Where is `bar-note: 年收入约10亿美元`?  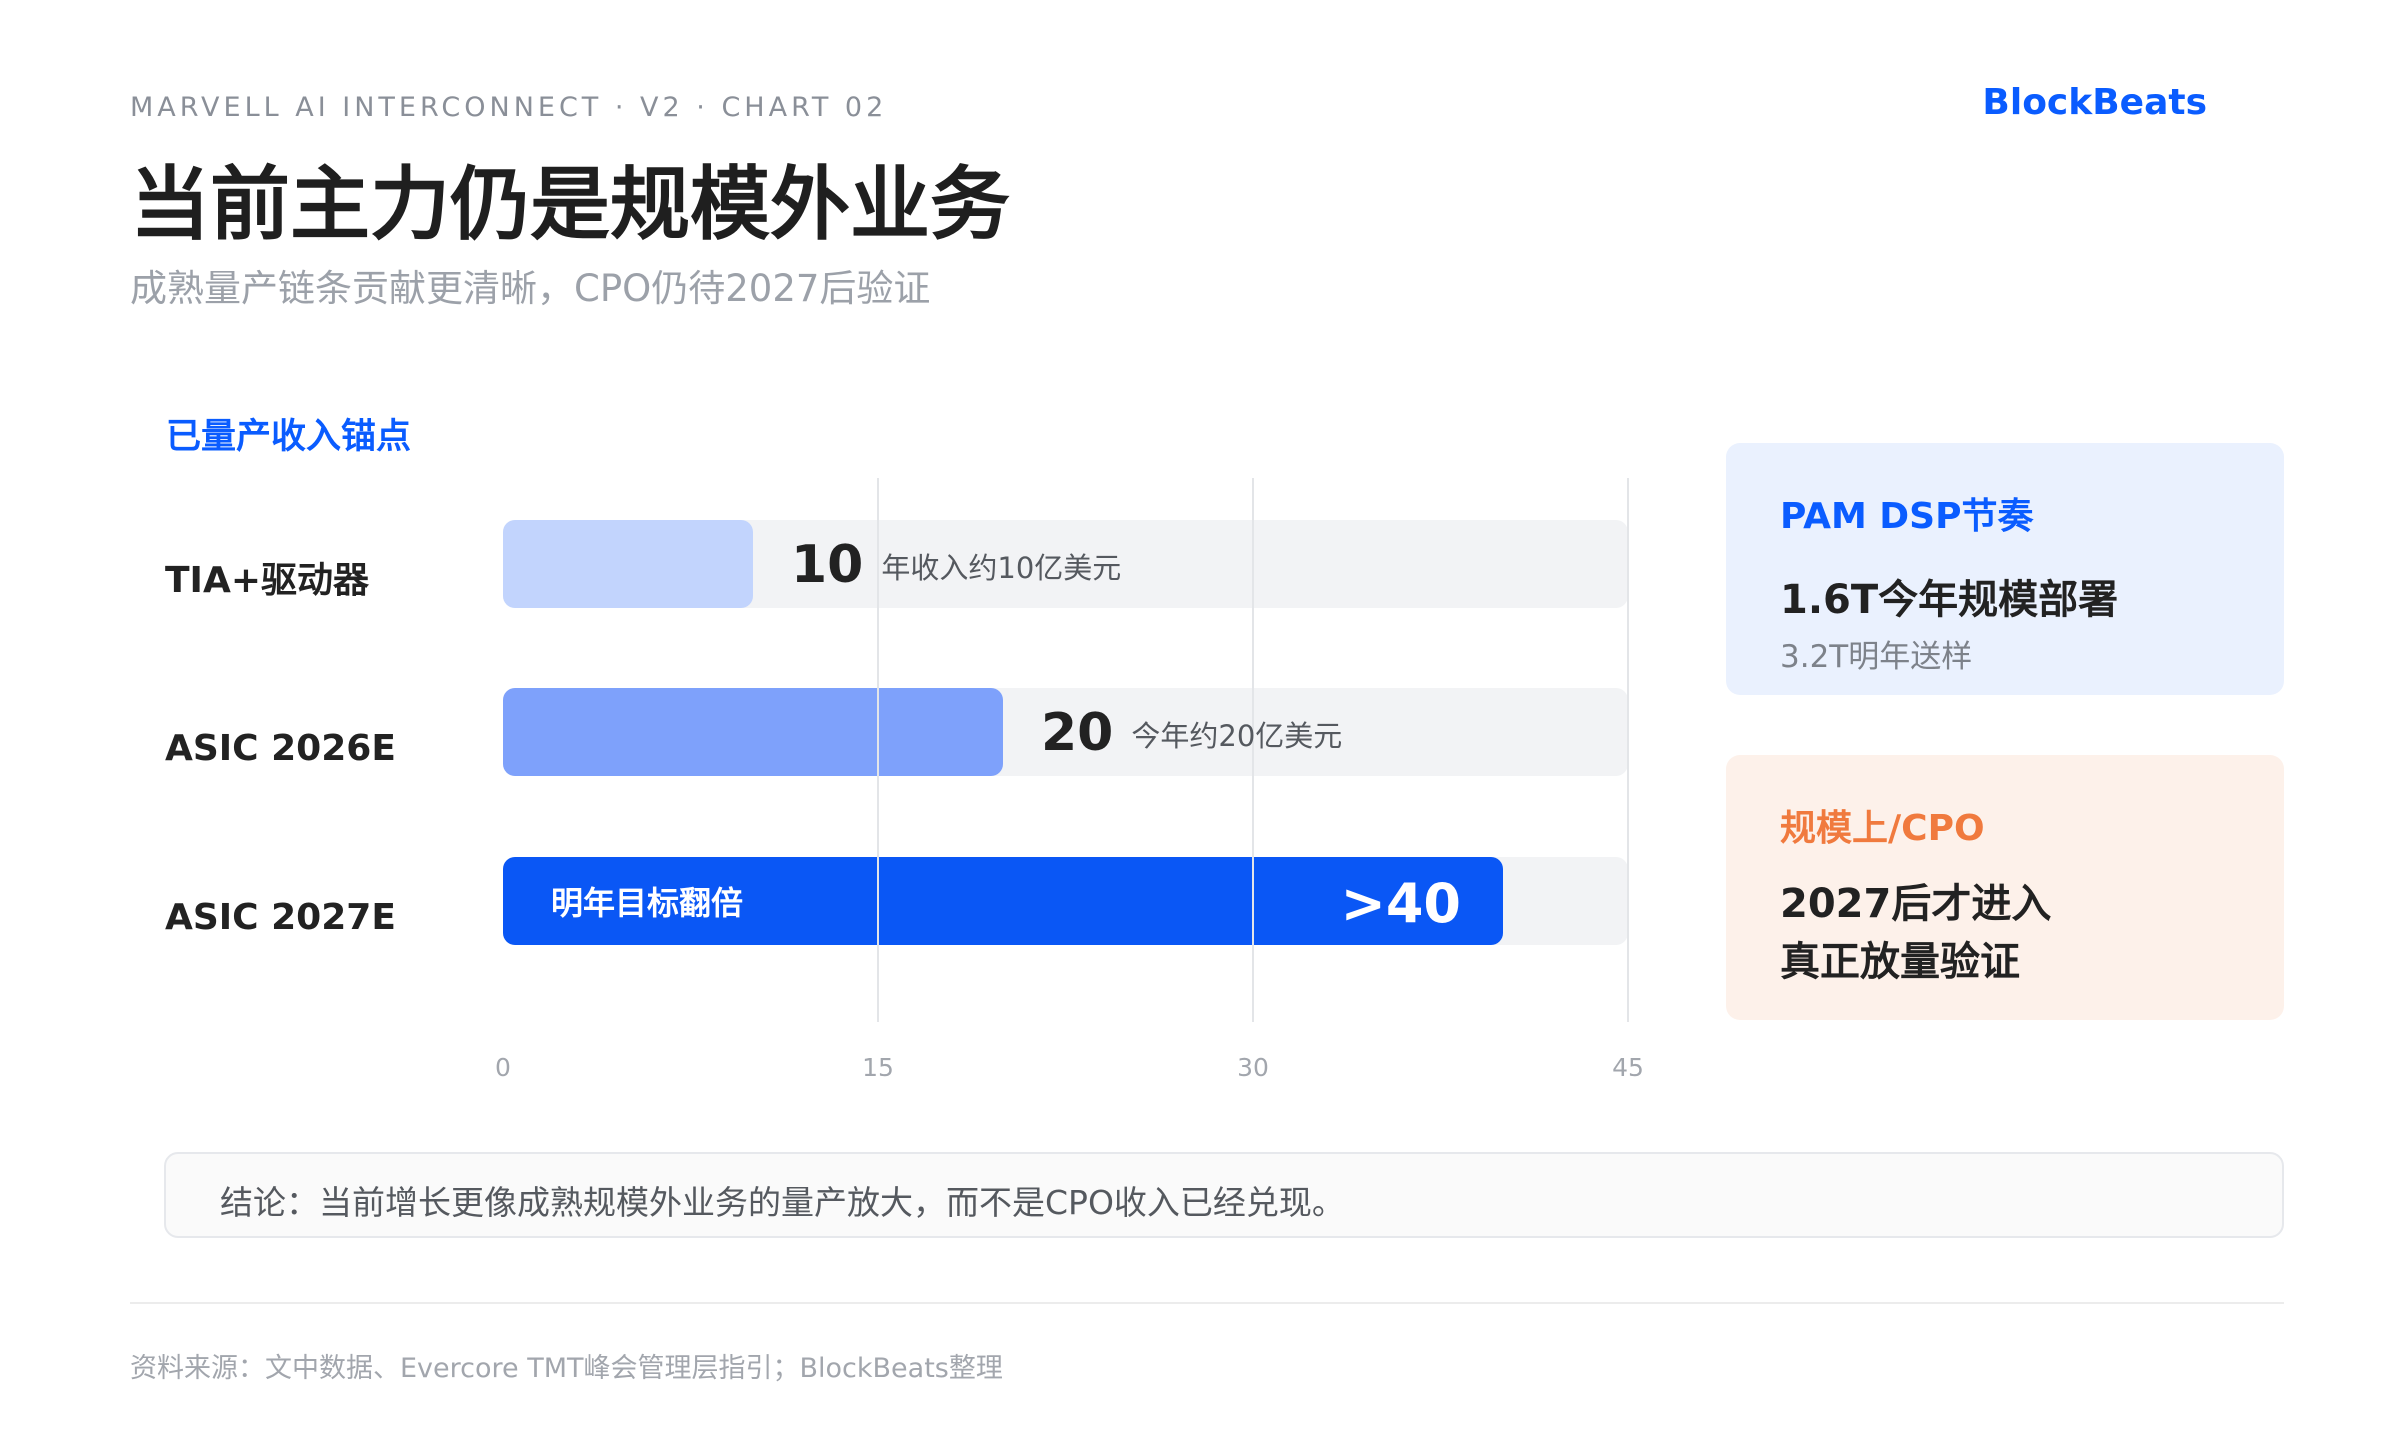 bar-note: 年收入约10亿美元 is located at coordinates (1001, 568).